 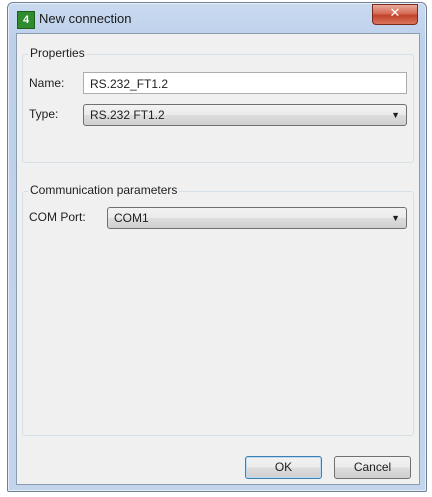 What do you see at coordinates (104, 190) in the screenshot?
I see `communication-group-label: Communication parameters` at bounding box center [104, 190].